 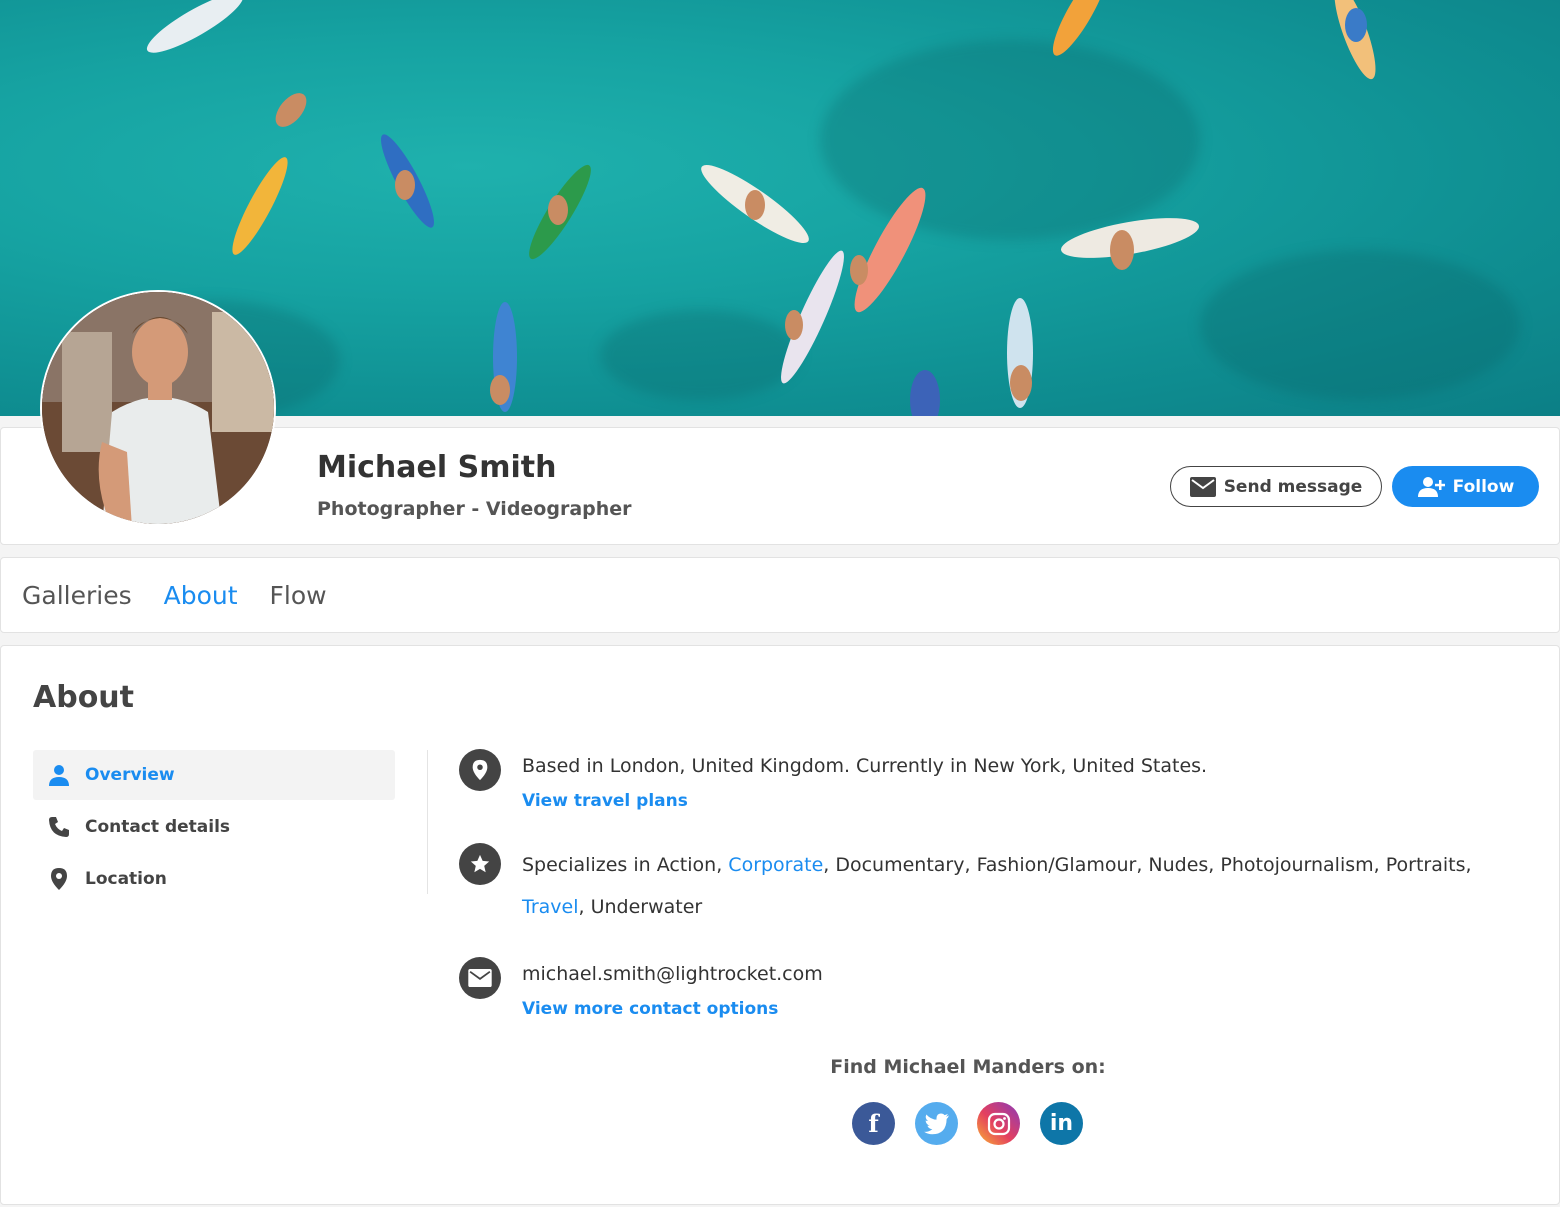 I want to click on location-circle-icon, so click(x=480, y=770).